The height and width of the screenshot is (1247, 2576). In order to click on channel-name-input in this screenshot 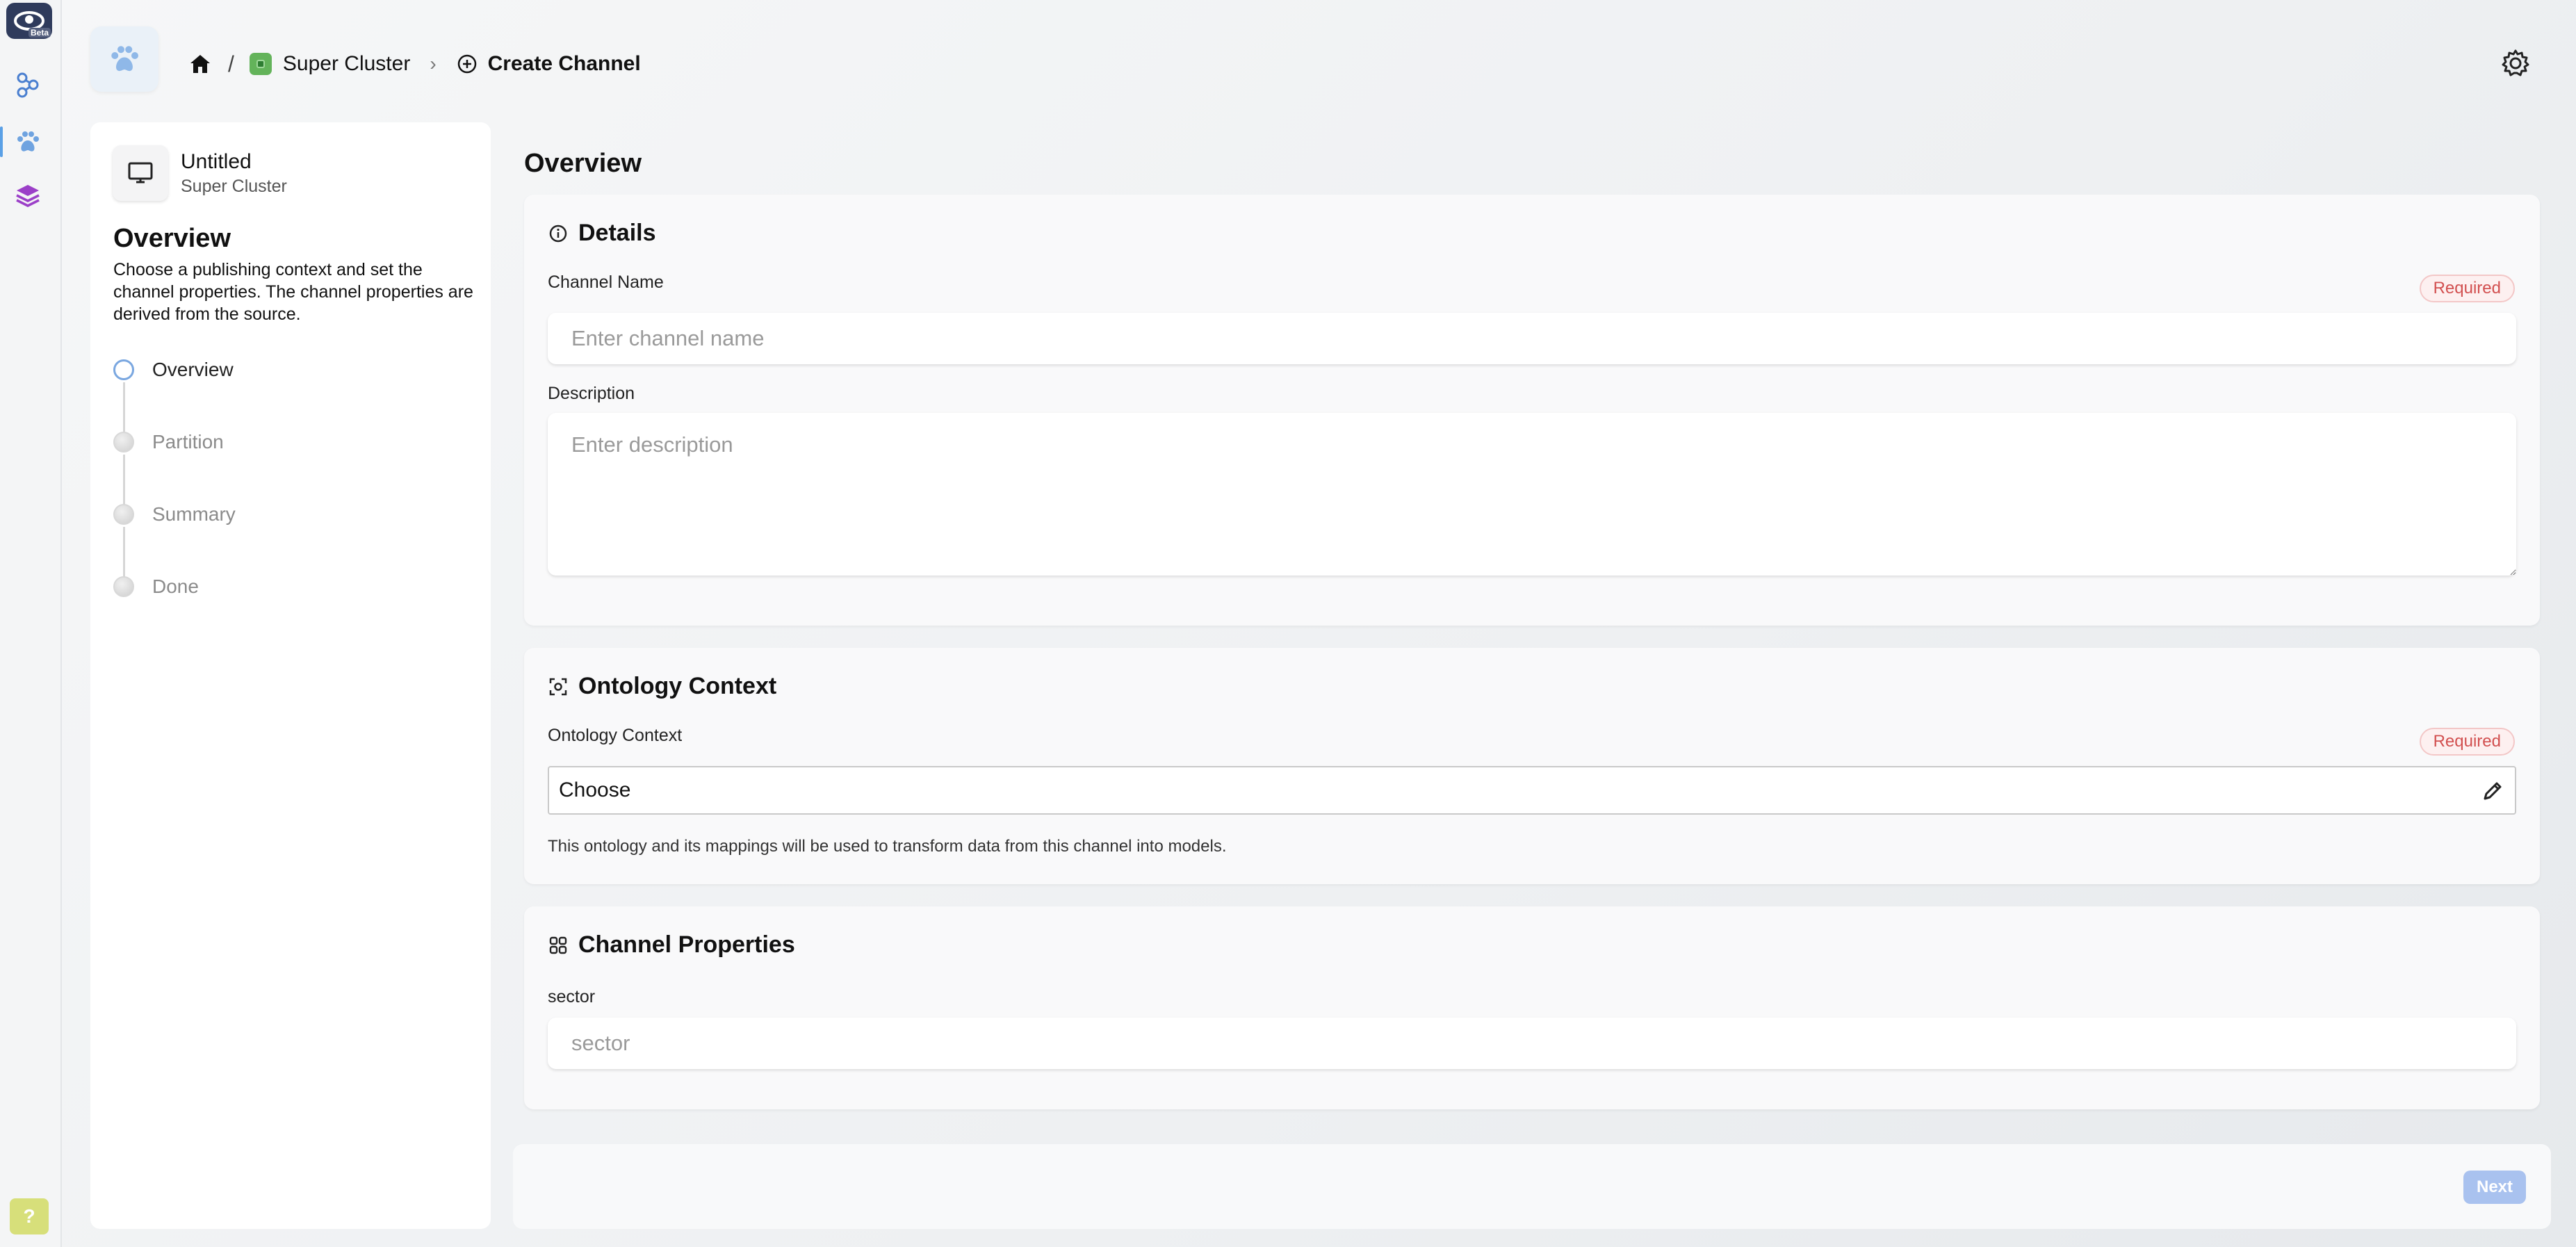, I will do `click(1532, 339)`.